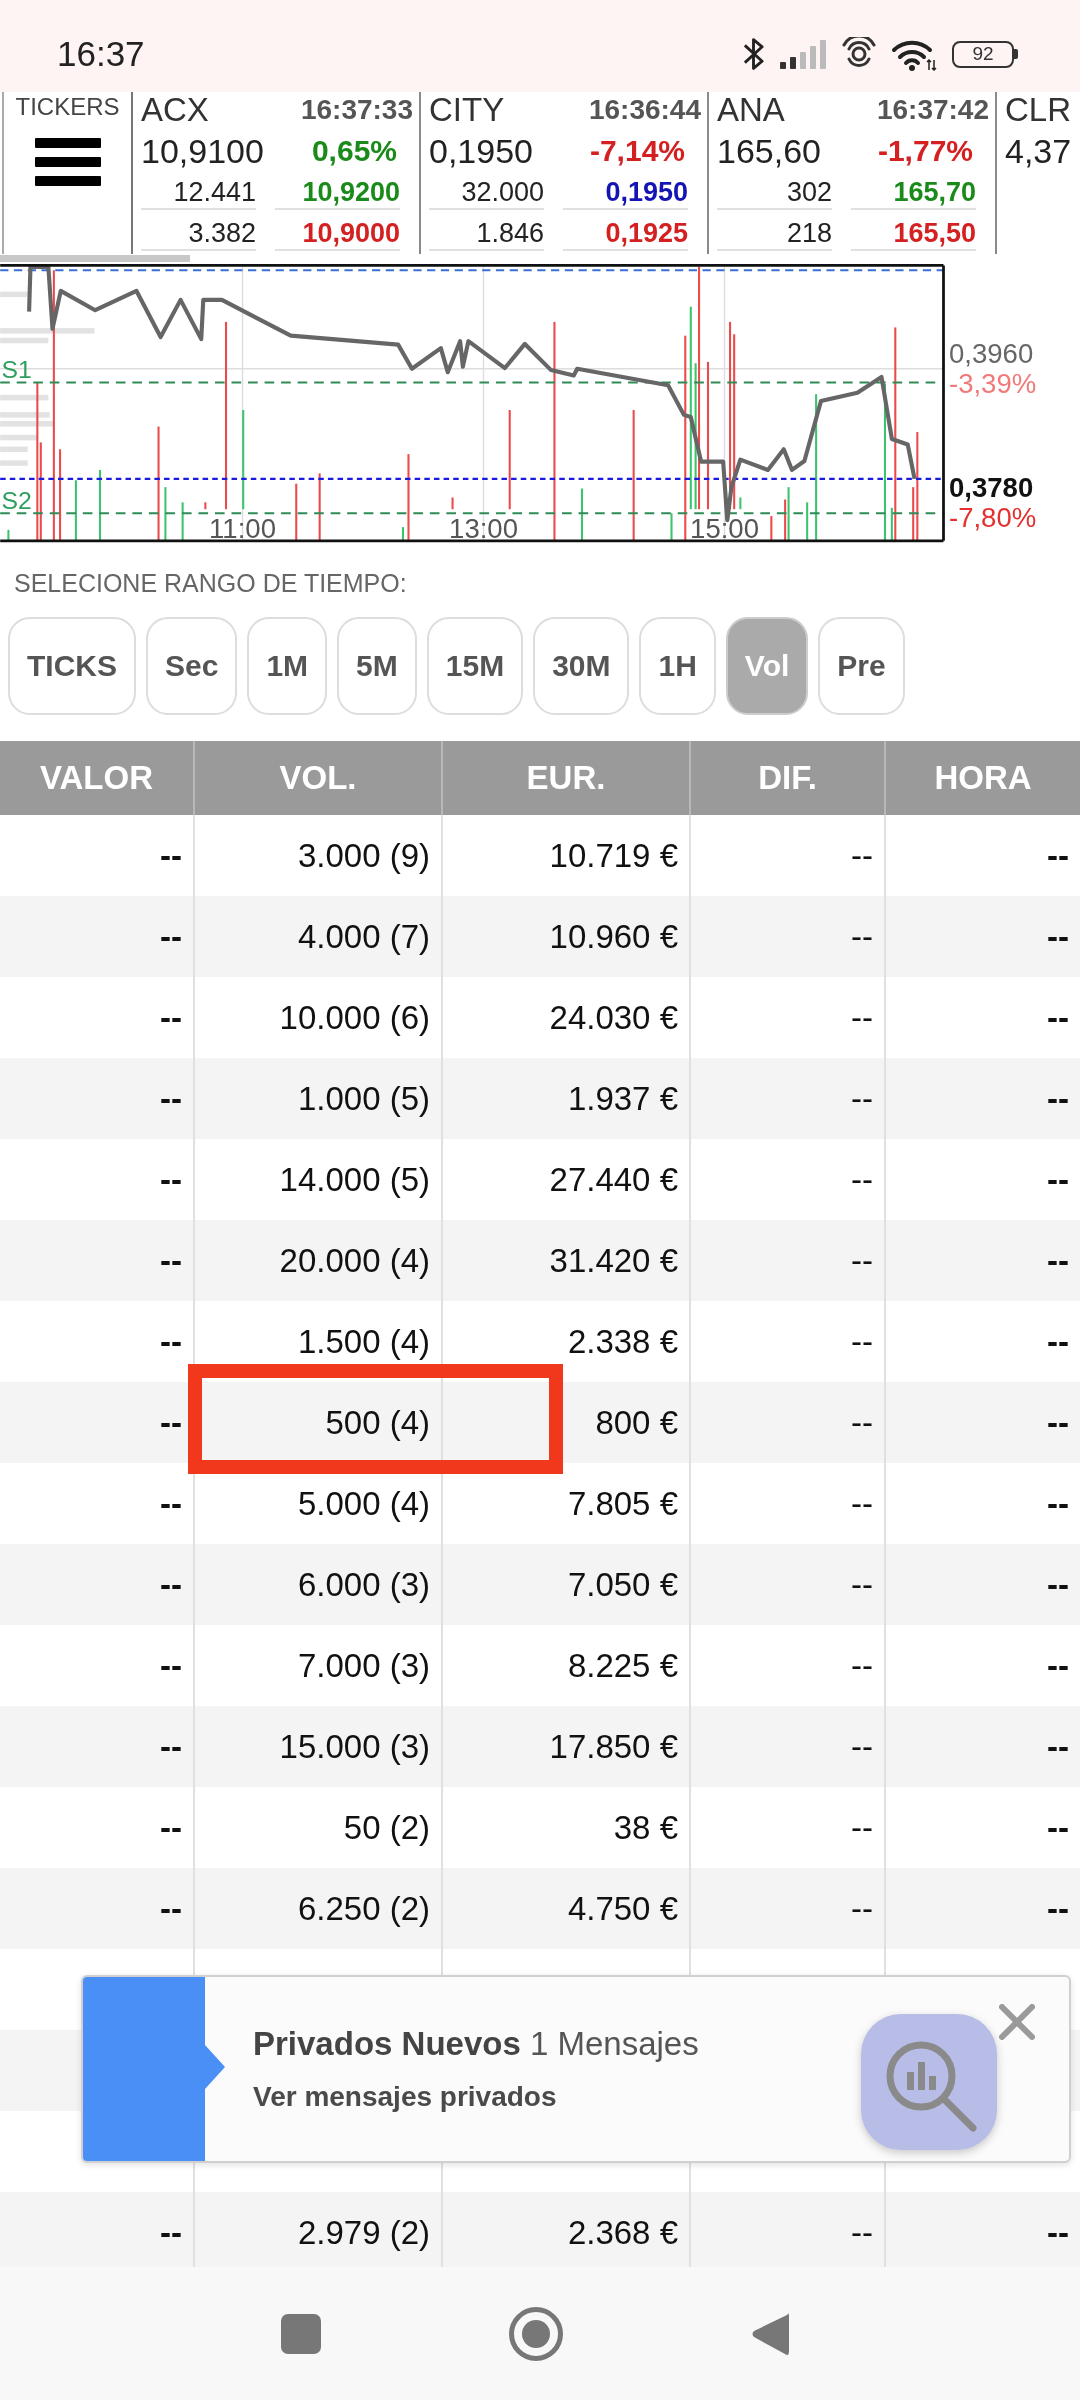 This screenshot has height=2400, width=1080. Describe the element at coordinates (363, 1098) in the screenshot. I see `table-cell: 1.000 (5)` at that location.